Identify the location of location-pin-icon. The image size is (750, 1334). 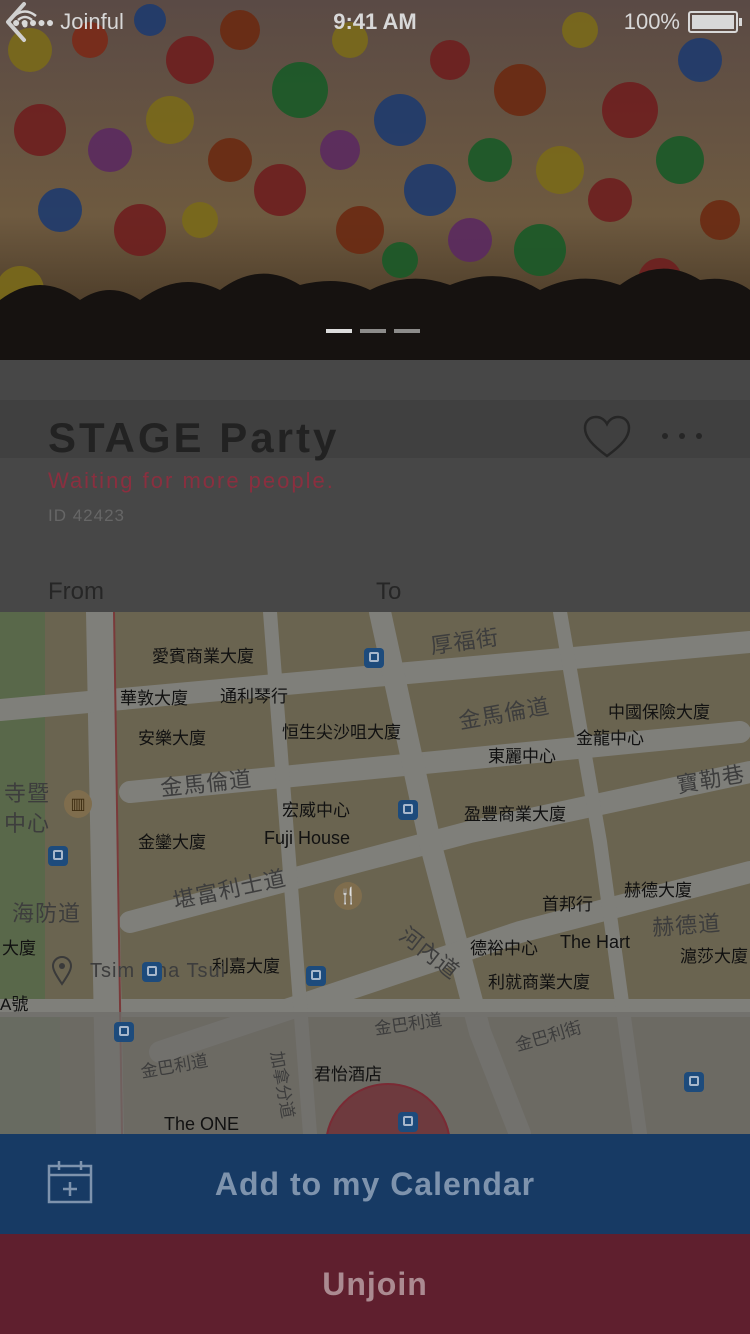
(62, 971).